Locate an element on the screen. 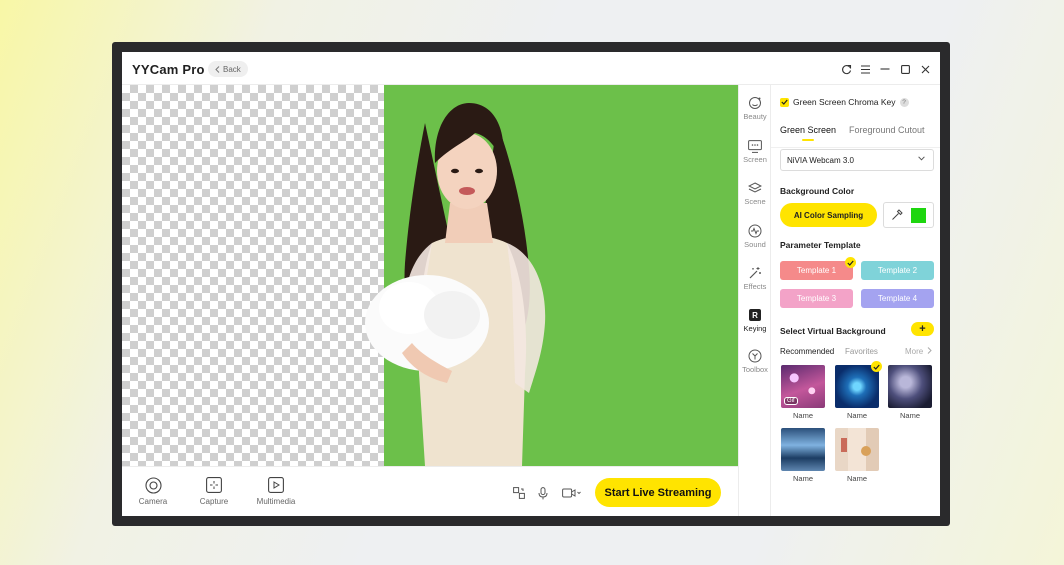  rail-item-effects: Effects is located at coordinates (755, 278).